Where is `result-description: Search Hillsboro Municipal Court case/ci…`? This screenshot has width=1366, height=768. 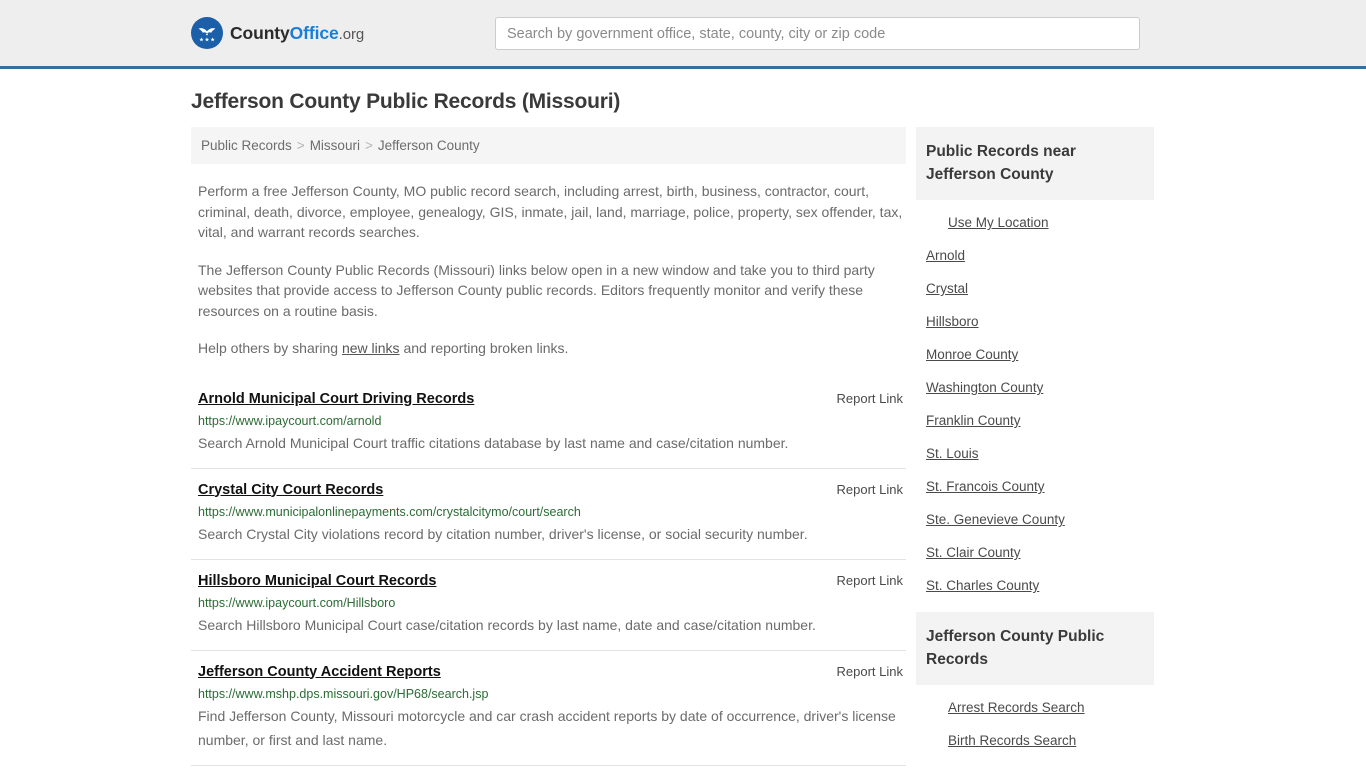
result-description: Search Hillsboro Municipal Court case/ci… is located at coordinates (507, 624).